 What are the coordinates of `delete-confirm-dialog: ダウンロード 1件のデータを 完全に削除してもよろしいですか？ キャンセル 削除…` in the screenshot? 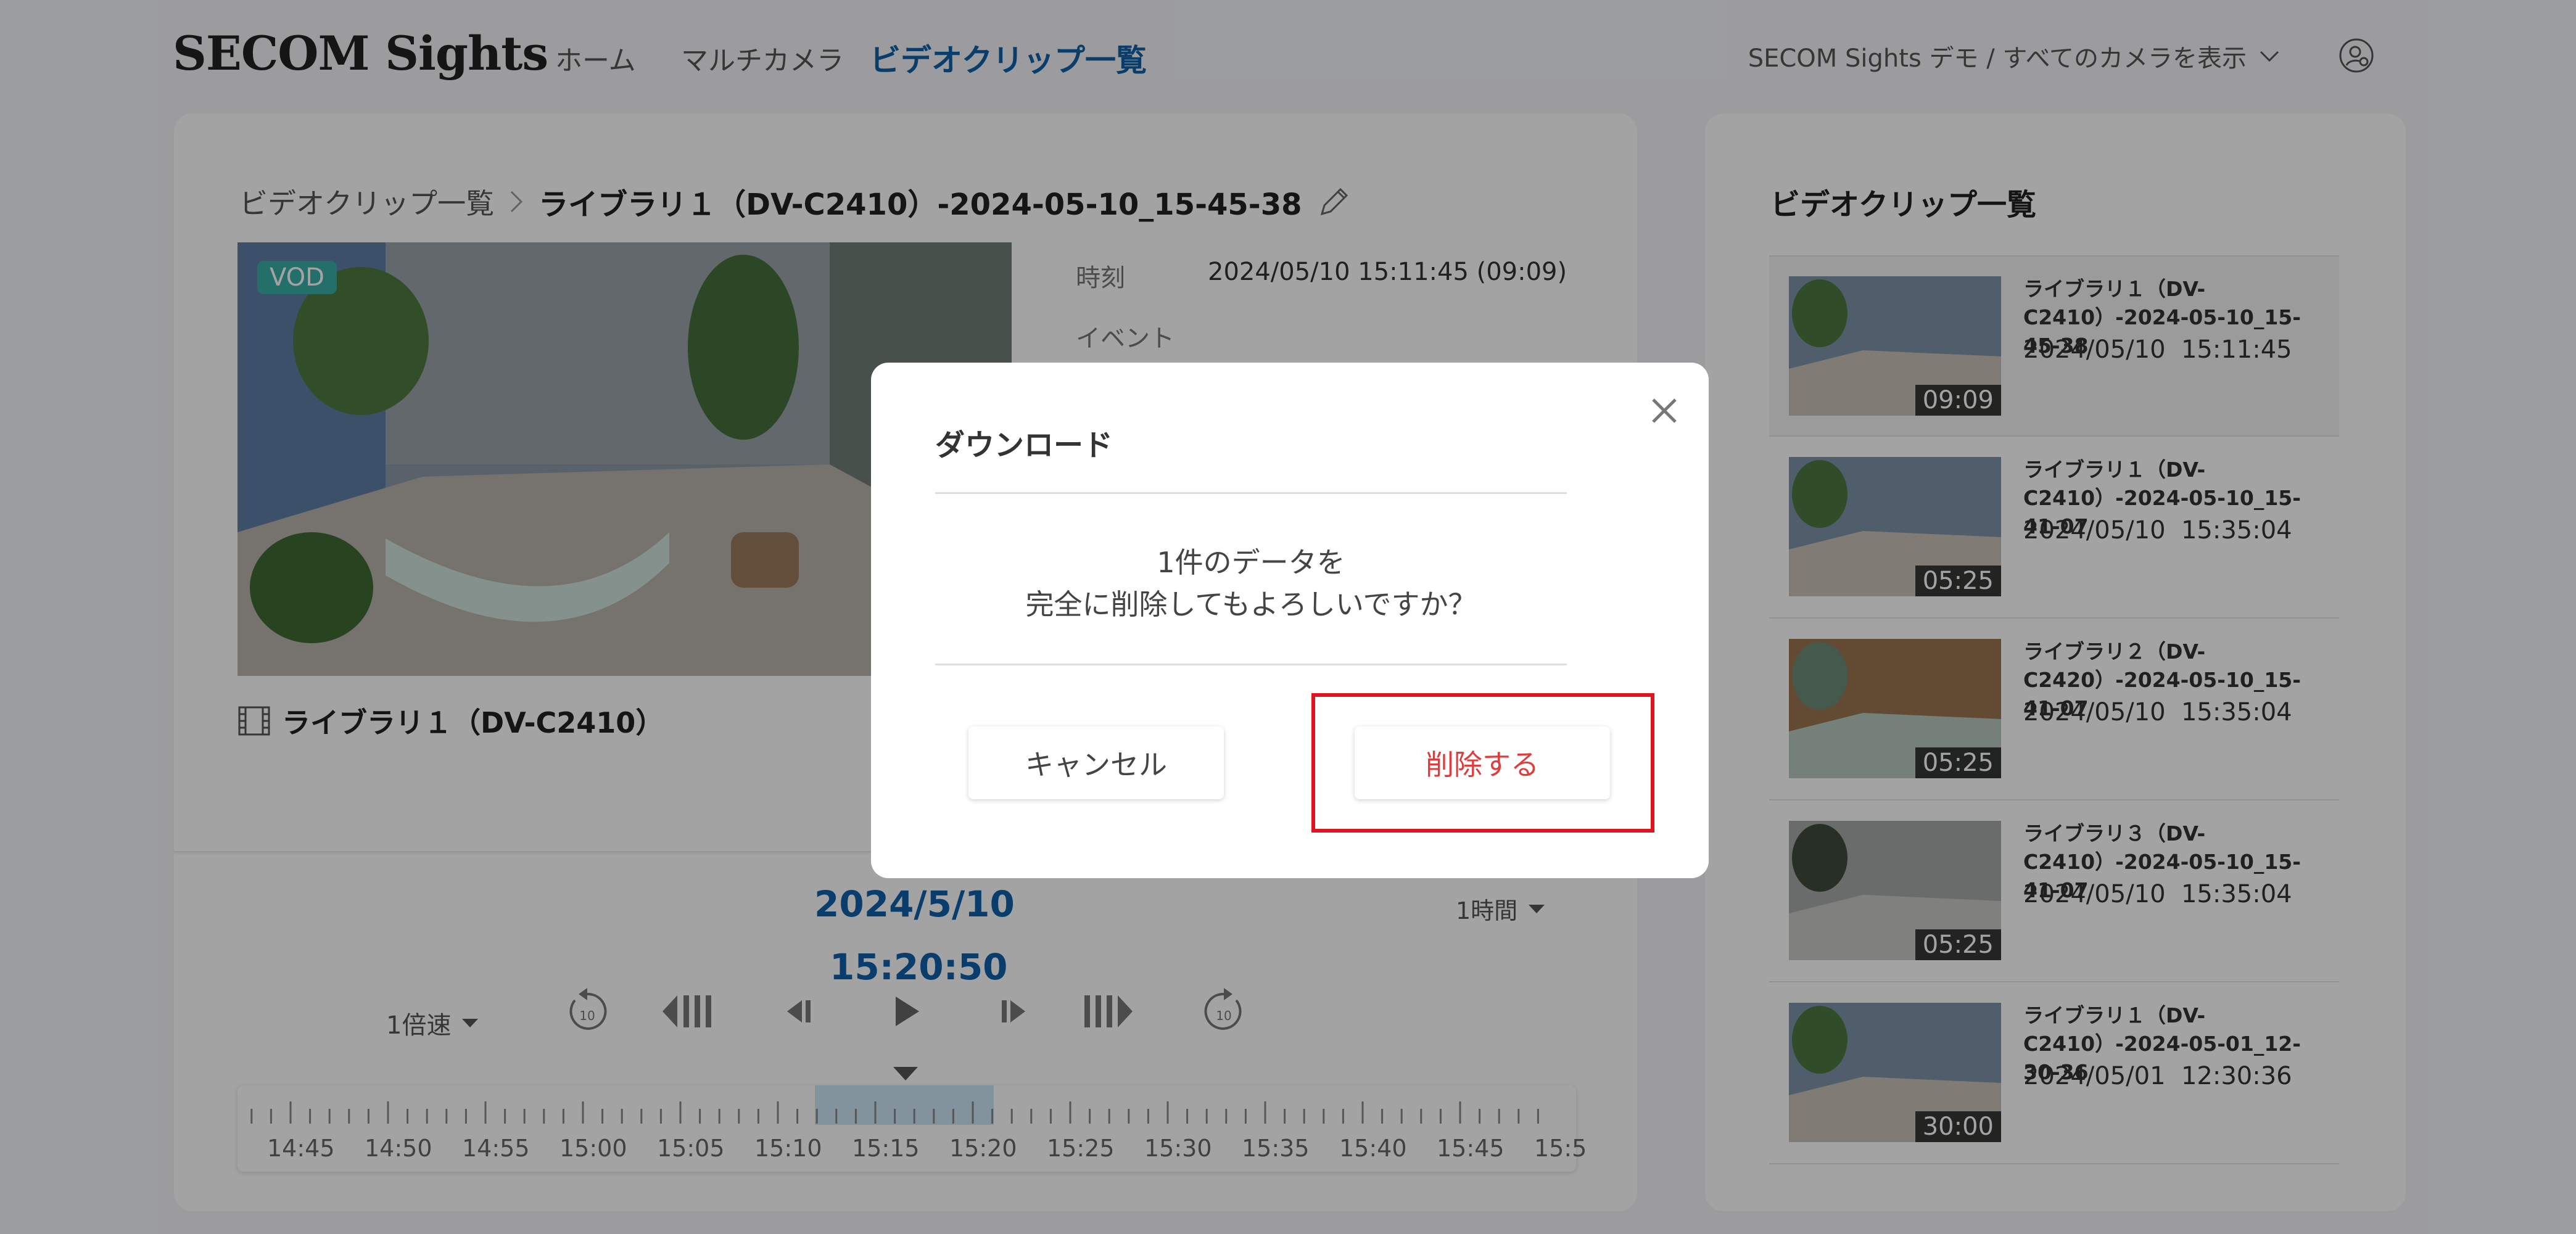 It's located at (1290, 620).